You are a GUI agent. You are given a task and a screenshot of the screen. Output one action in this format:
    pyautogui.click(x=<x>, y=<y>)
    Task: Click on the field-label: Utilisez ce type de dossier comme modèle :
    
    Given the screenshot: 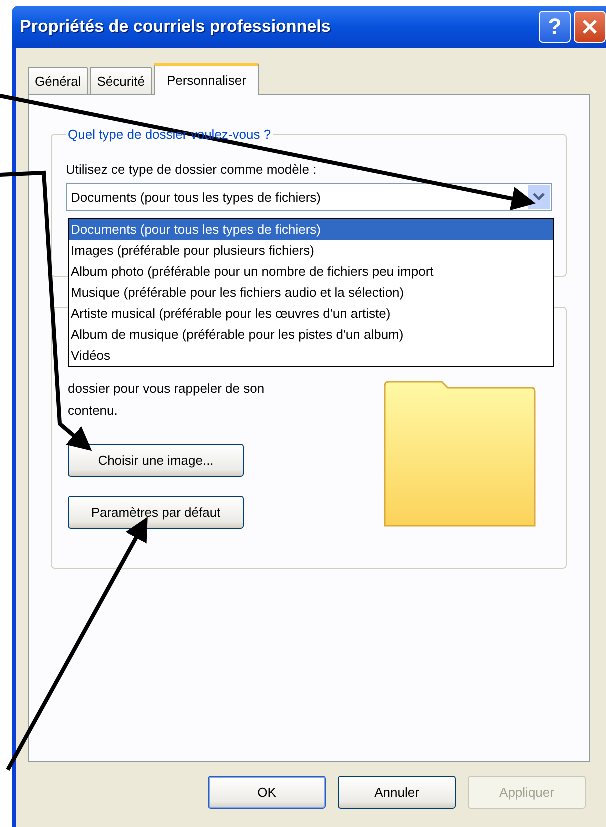 What is the action you would take?
    pyautogui.click(x=191, y=169)
    